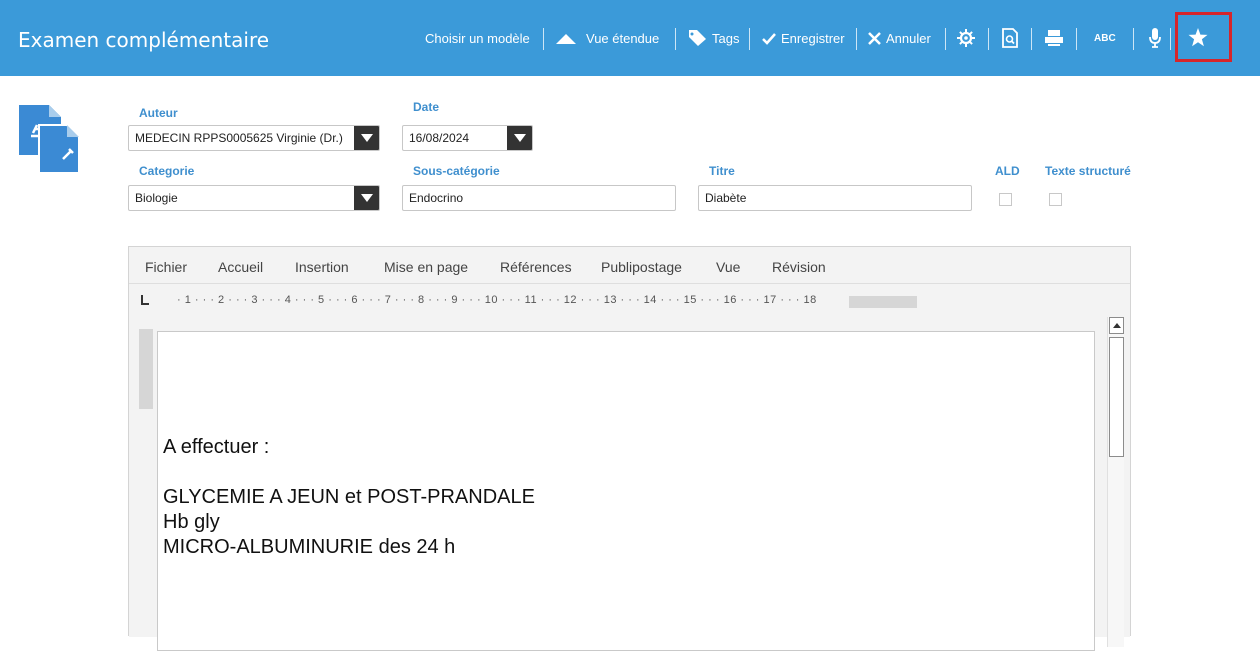 Image resolution: width=1260 pixels, height=651 pixels. Describe the element at coordinates (874, 38) in the screenshot. I see `close-icon` at that location.